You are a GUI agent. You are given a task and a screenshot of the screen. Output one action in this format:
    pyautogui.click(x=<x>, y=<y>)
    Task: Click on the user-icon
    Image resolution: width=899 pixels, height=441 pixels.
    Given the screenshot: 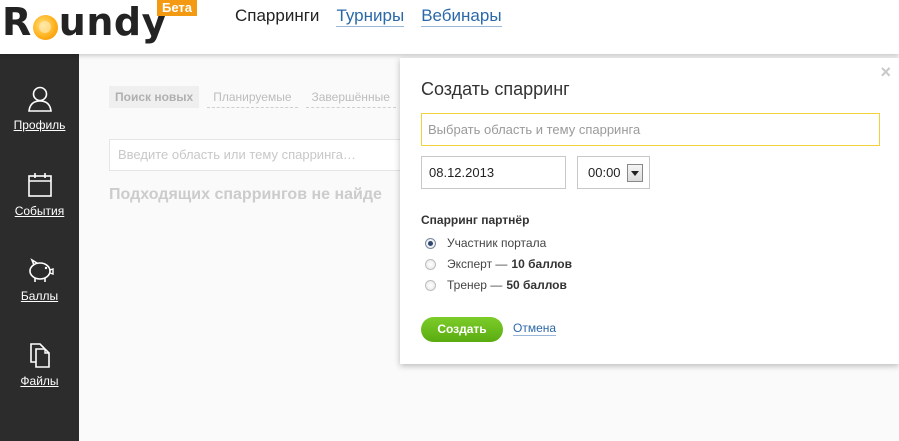 What is the action you would take?
    pyautogui.click(x=39, y=99)
    